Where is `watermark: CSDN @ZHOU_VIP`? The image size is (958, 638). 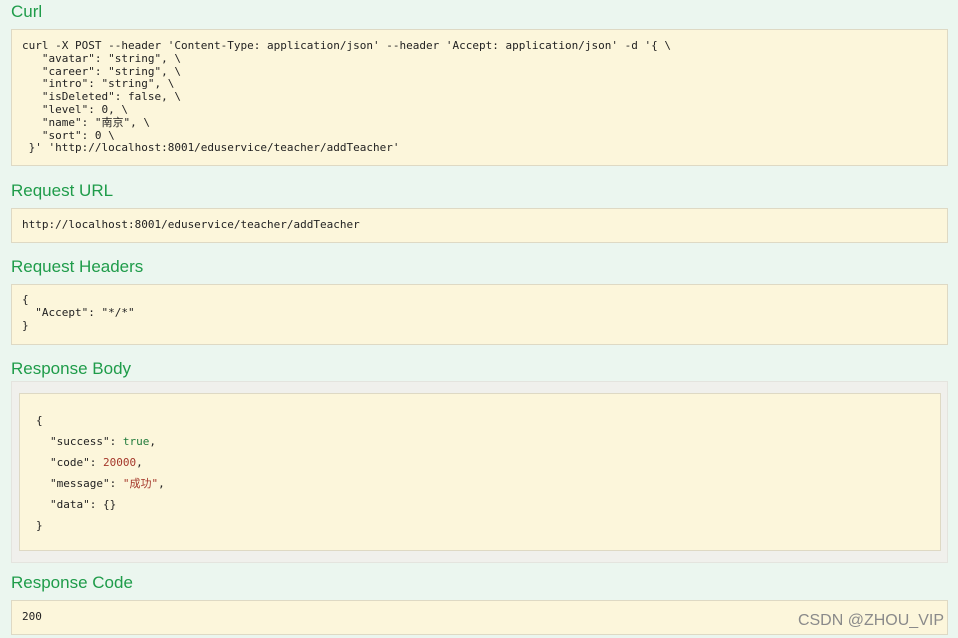
watermark: CSDN @ZHOU_VIP is located at coordinates (870, 620).